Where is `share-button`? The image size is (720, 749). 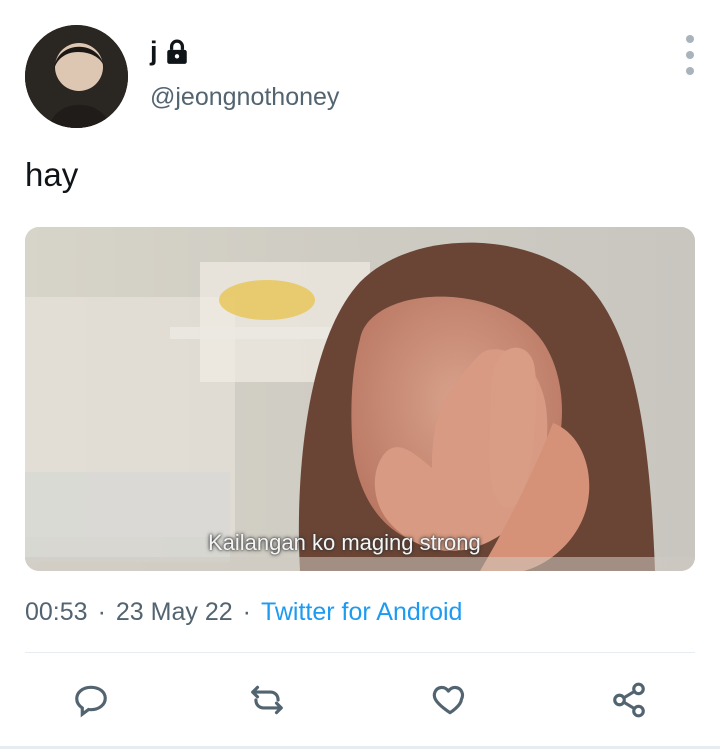 share-button is located at coordinates (629, 700).